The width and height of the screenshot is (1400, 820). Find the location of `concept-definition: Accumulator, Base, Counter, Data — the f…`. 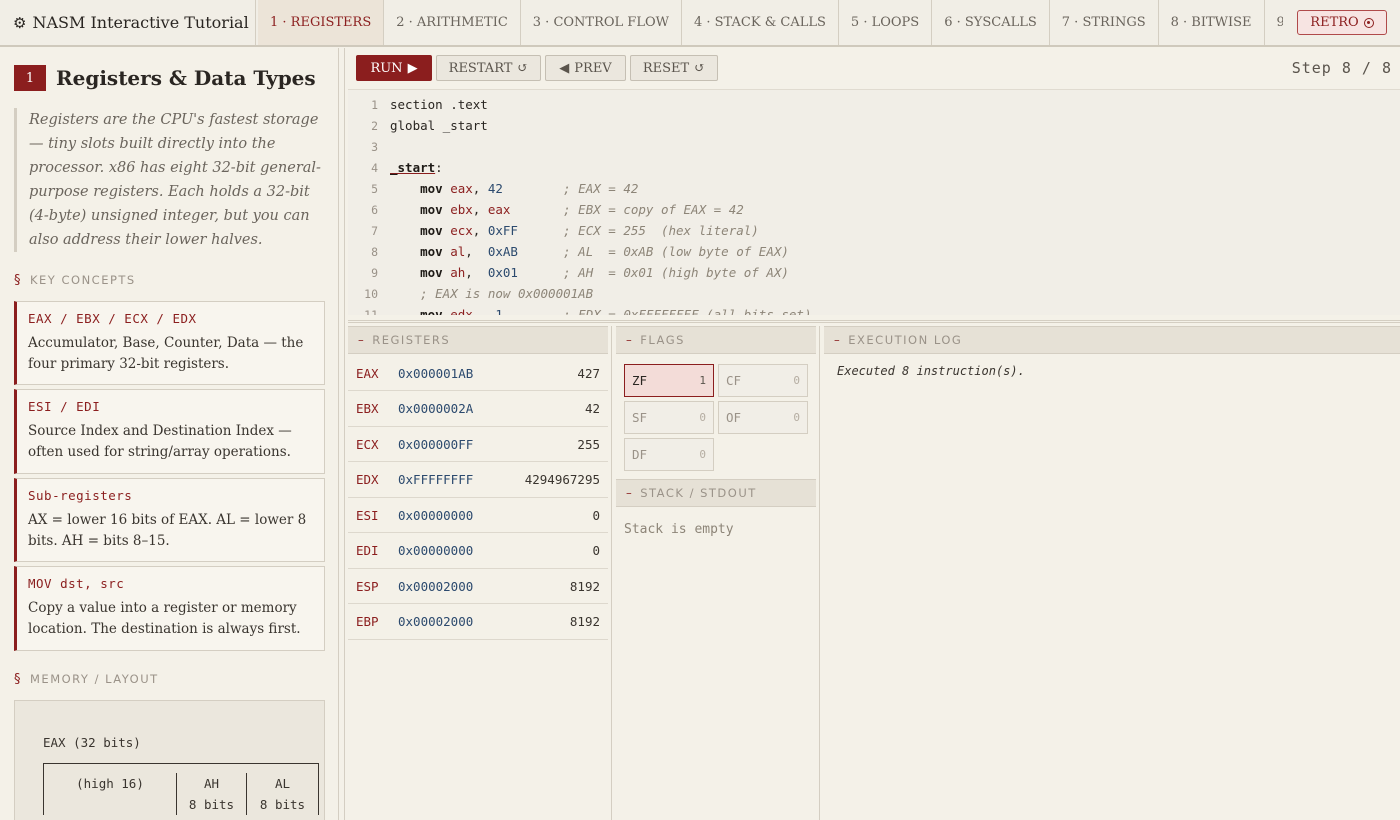

concept-definition: Accumulator, Base, Counter, Data — the f… is located at coordinates (166, 353).